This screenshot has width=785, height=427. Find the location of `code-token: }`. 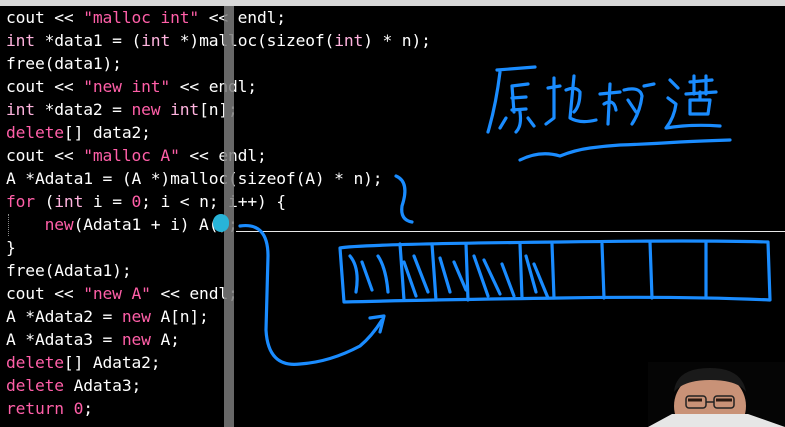

code-token: } is located at coordinates (11, 247).